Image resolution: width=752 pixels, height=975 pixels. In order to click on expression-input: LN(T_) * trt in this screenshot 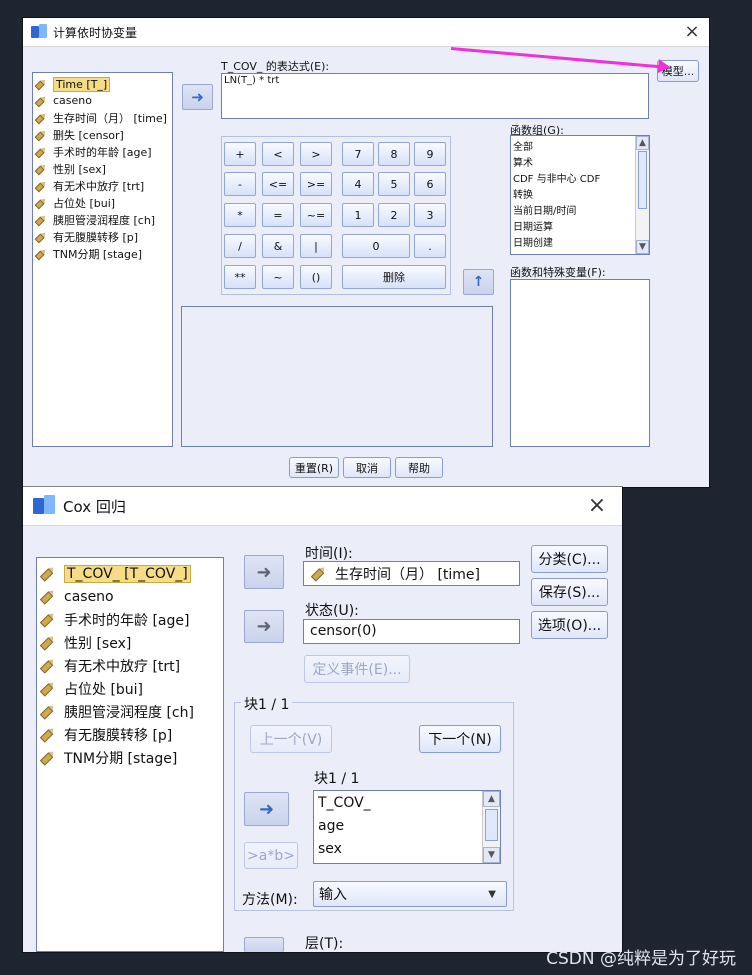, I will do `click(435, 96)`.